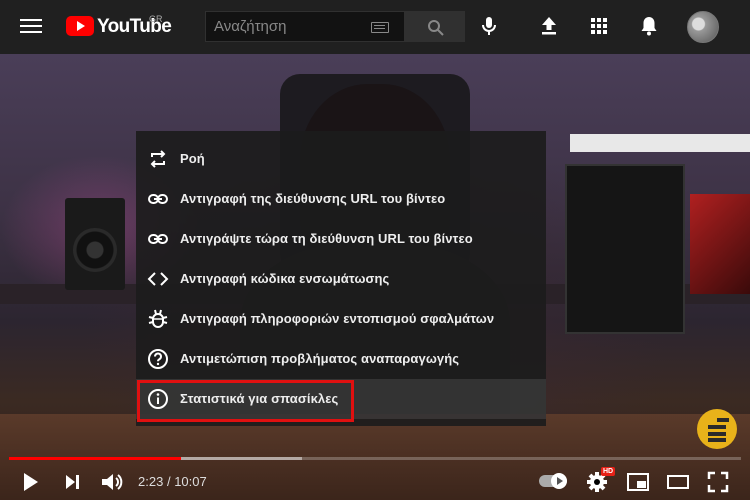 The height and width of the screenshot is (500, 750). I want to click on autoplay-knob-icon, so click(559, 481).